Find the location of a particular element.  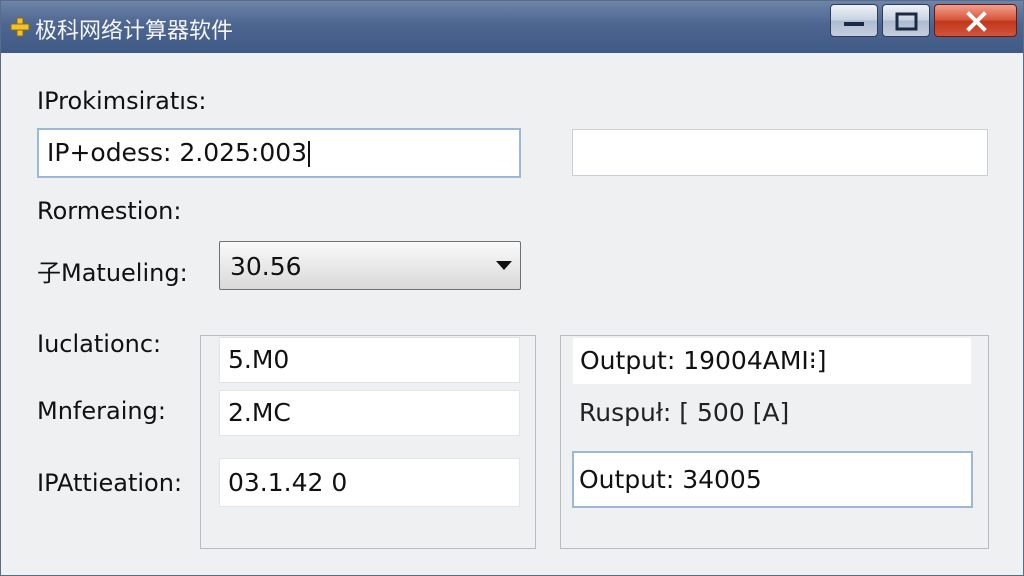

ip-address-input: IP+odess: 2.025:003 is located at coordinates (279, 153).